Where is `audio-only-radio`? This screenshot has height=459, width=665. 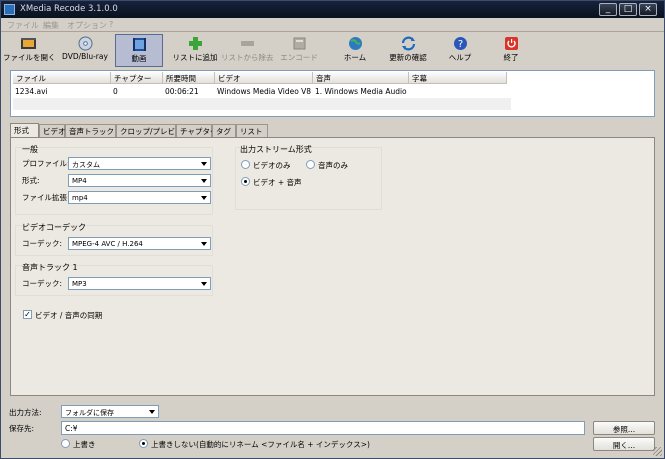 audio-only-radio is located at coordinates (310, 164).